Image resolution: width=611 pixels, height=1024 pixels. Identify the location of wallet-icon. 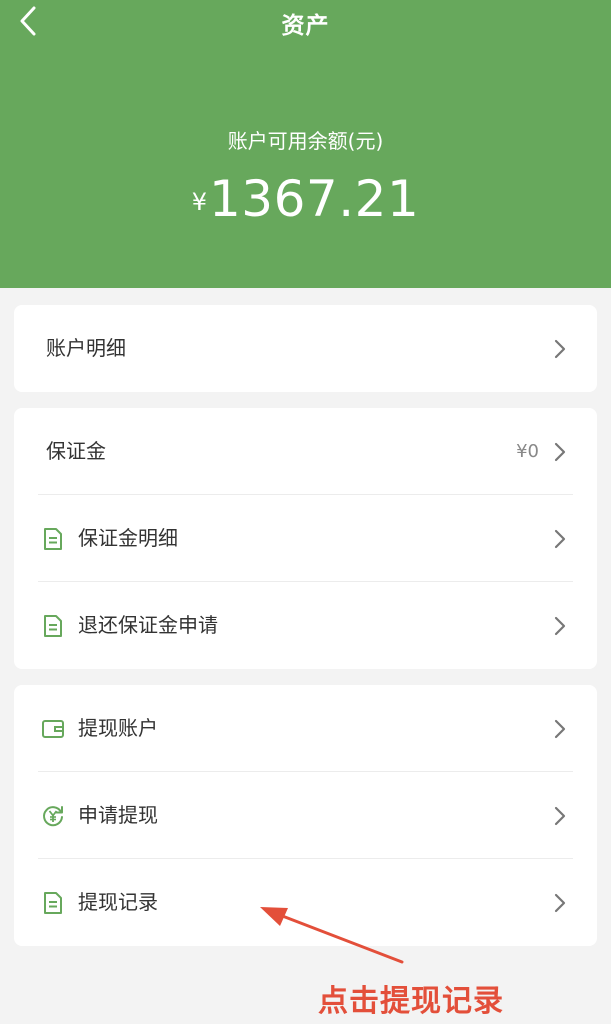
(53, 729).